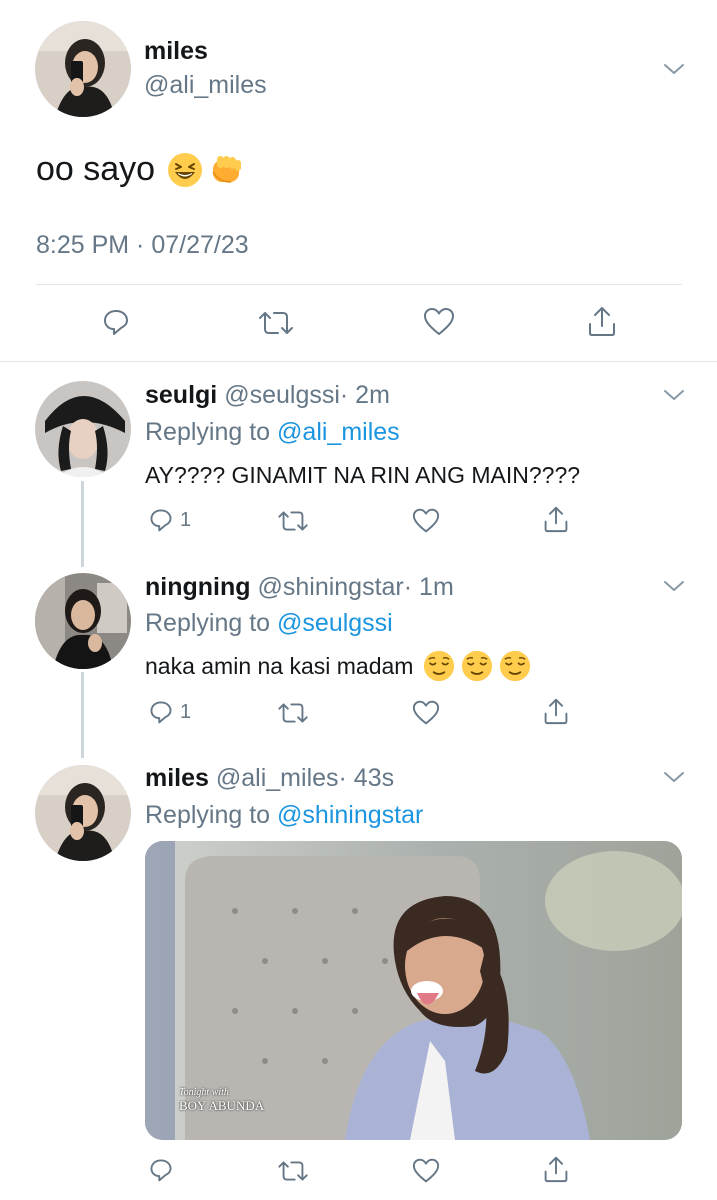 The height and width of the screenshot is (1200, 717). What do you see at coordinates (363, 475) in the screenshot?
I see `reply-text: AY???? GINAMIT NA RIN ANG MAIN????` at bounding box center [363, 475].